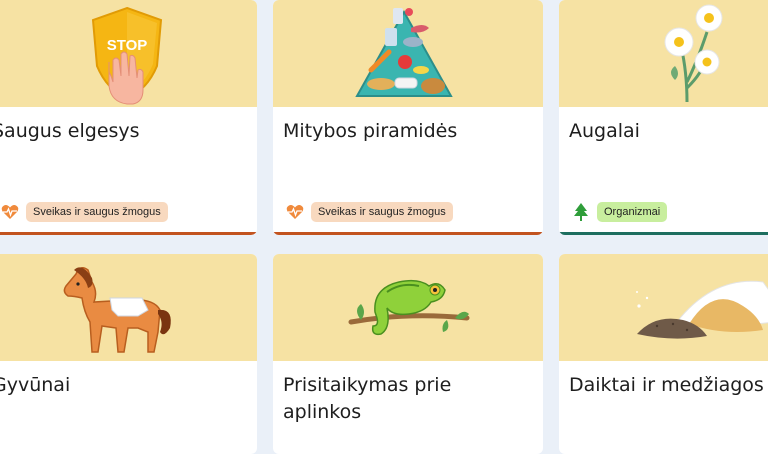 The height and width of the screenshot is (454, 768). What do you see at coordinates (367, 385) in the screenshot?
I see `card-title-line-1: Prisitaikymas prie` at bounding box center [367, 385].